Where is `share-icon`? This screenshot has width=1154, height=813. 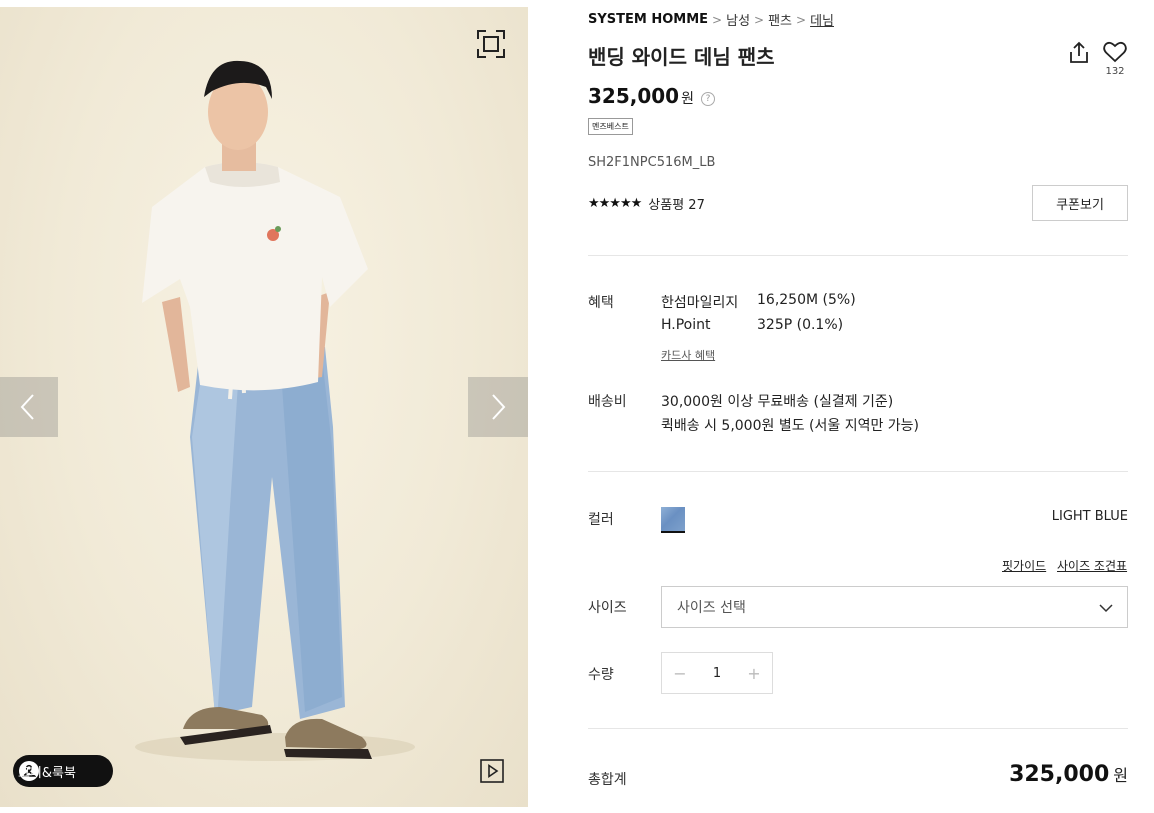
share-icon is located at coordinates (1079, 53).